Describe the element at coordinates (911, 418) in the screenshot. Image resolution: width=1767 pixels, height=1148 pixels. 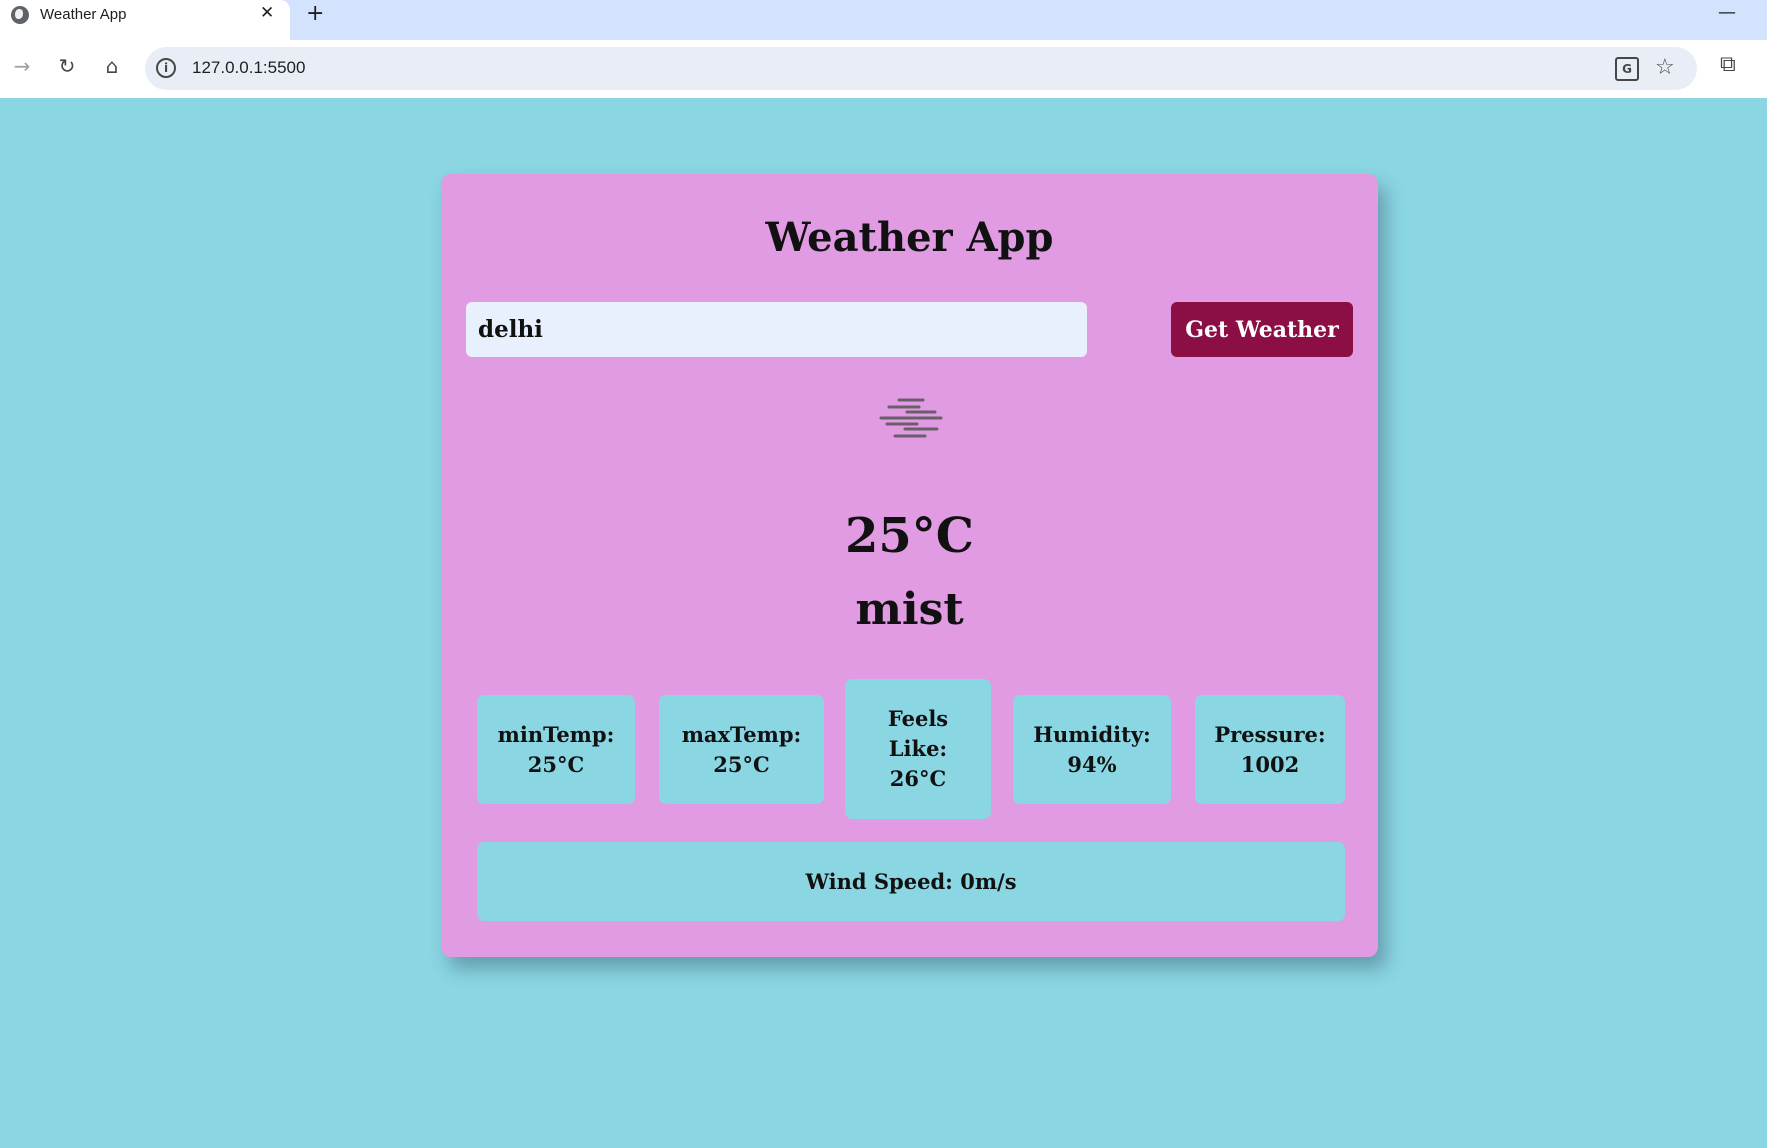
I see `mist-icon` at that location.